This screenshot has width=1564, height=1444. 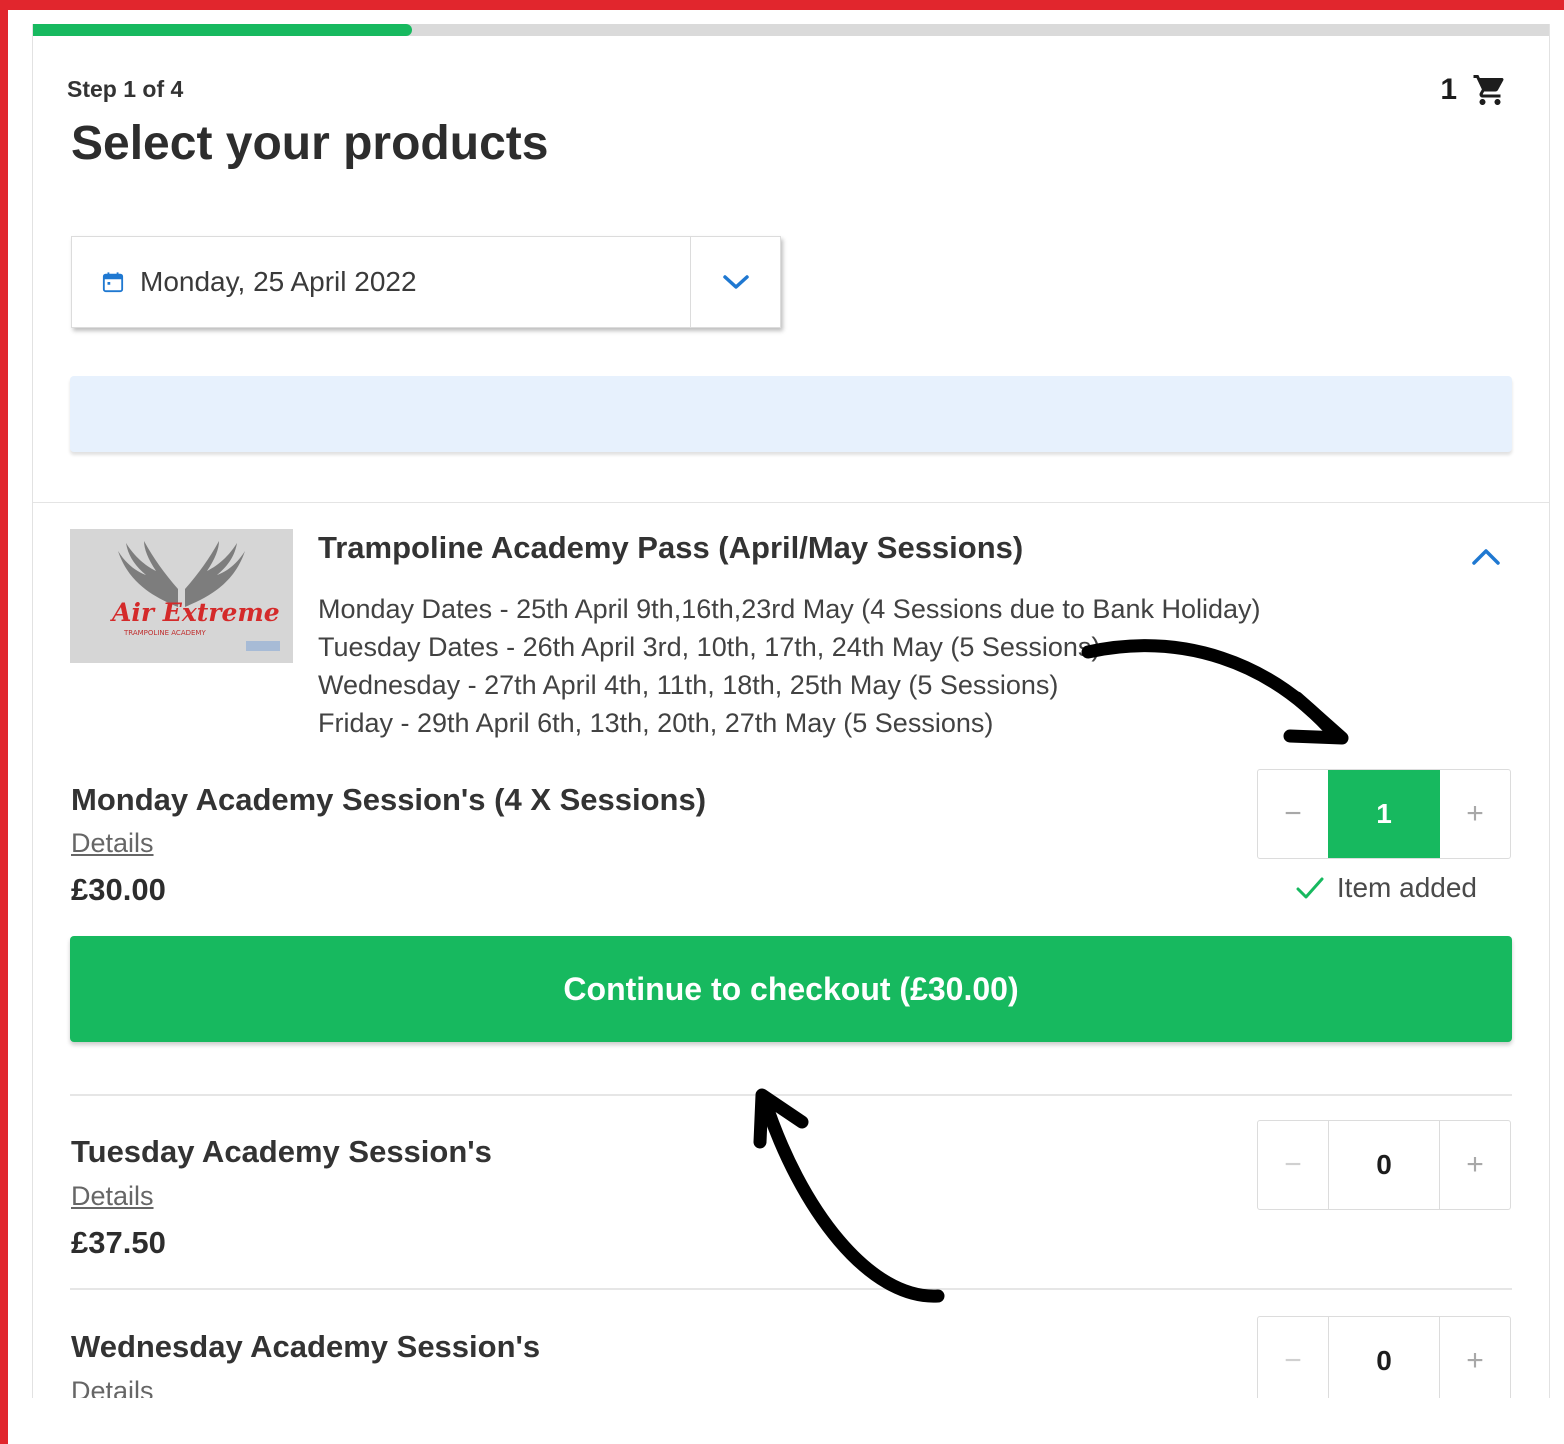 I want to click on logo-subtext: TRAMPOLINE ACADEMY, so click(x=164, y=633).